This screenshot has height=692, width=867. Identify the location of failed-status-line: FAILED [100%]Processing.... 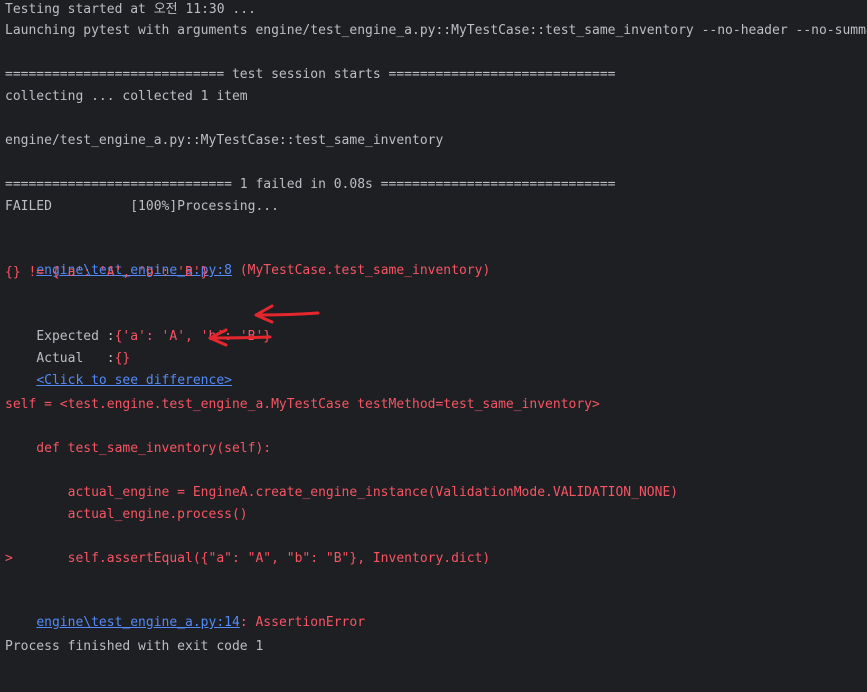
(142, 206).